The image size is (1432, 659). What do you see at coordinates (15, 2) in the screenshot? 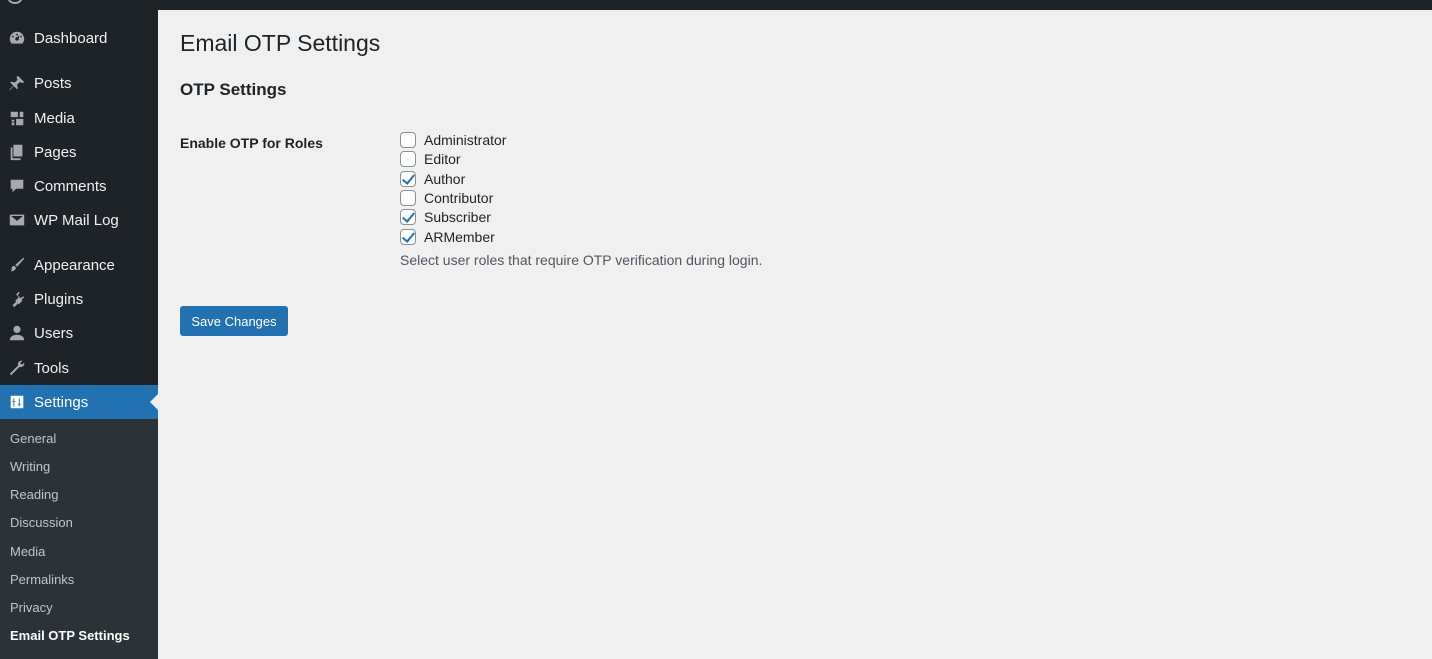
I see `wordpress-logo-icon` at bounding box center [15, 2].